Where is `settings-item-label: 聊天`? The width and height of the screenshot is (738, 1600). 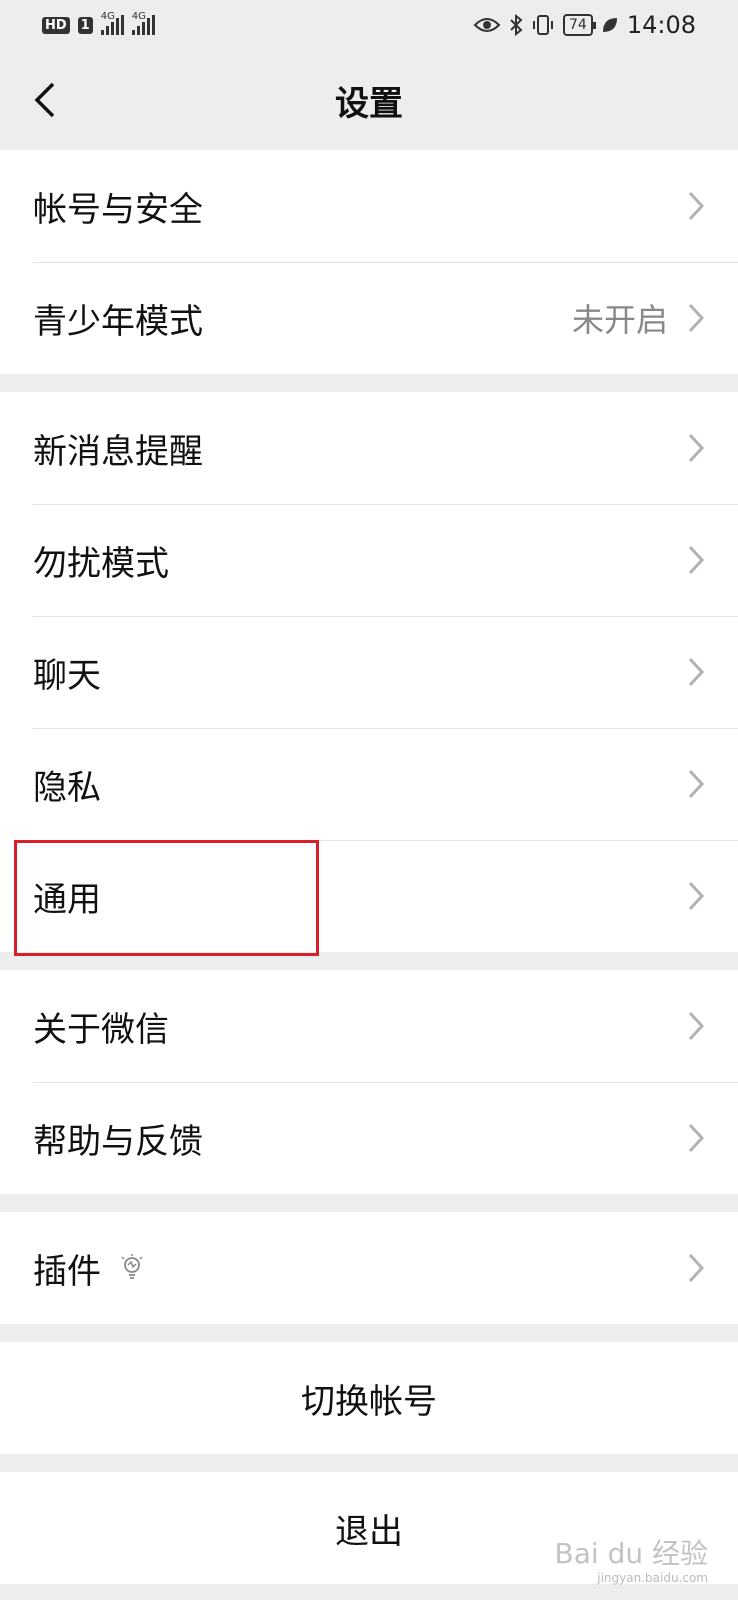 settings-item-label: 聊天 is located at coordinates (67, 675).